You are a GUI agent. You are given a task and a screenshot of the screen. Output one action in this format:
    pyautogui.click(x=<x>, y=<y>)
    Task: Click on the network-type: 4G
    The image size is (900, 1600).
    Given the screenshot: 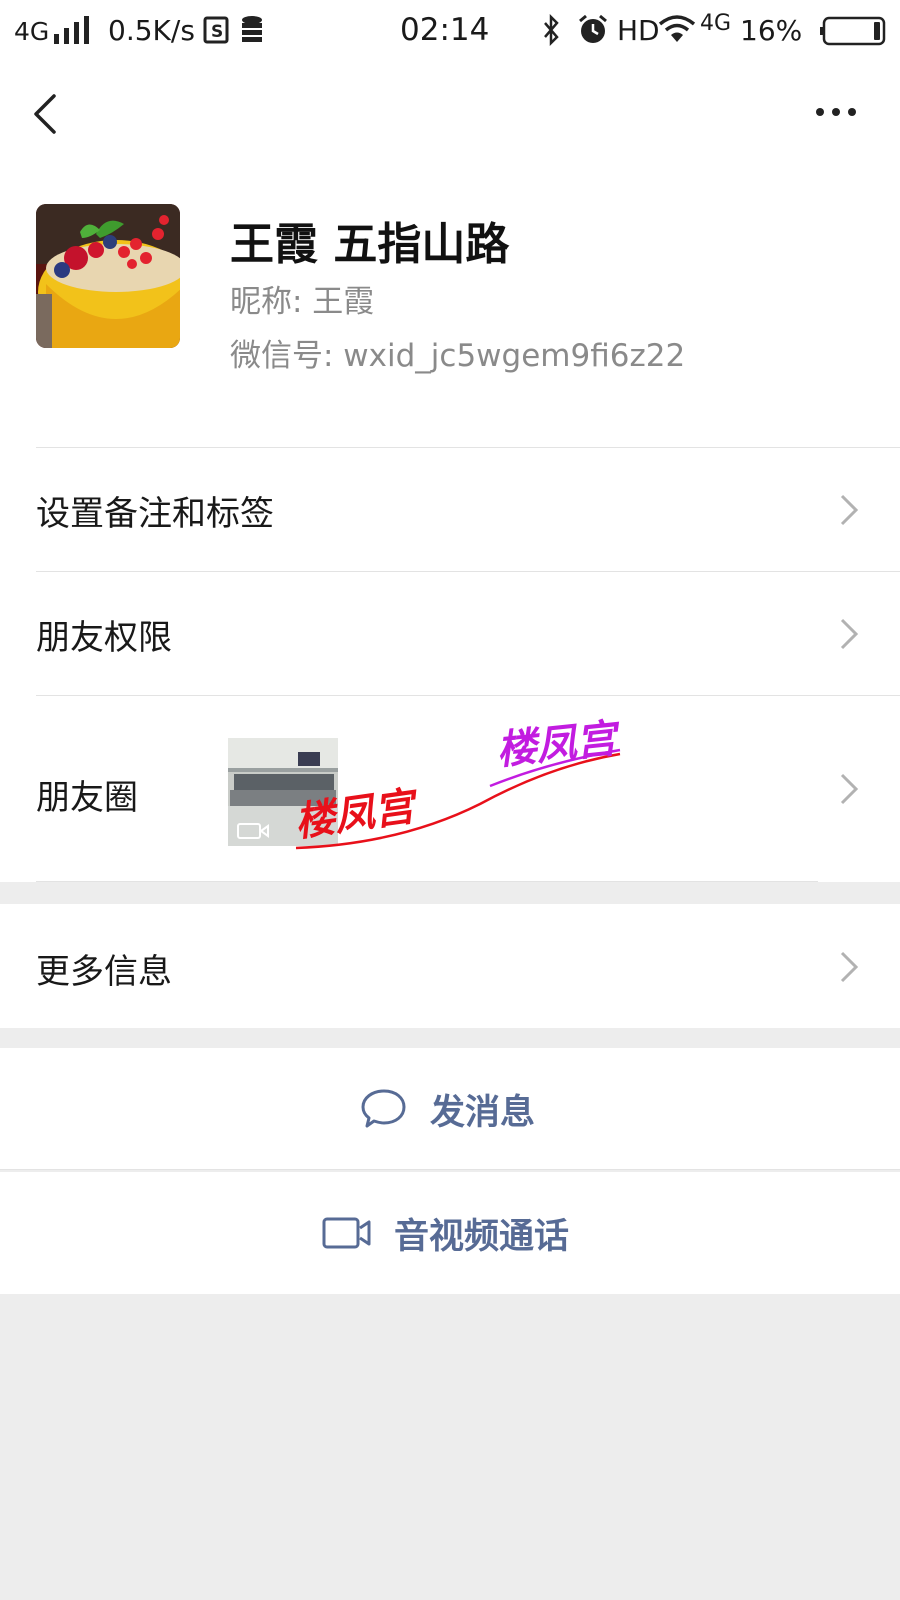 What is the action you would take?
    pyautogui.click(x=32, y=31)
    